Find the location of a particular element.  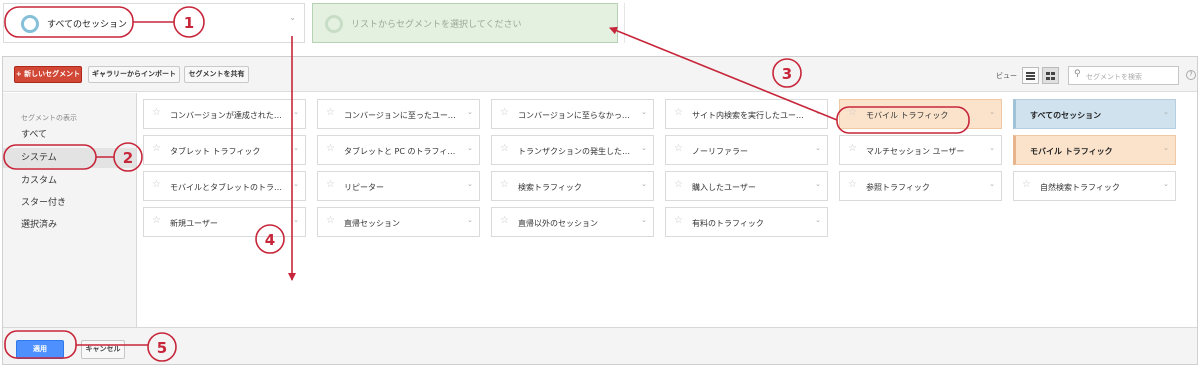

segment-card-label: 参照トラフィック is located at coordinates (898, 187).